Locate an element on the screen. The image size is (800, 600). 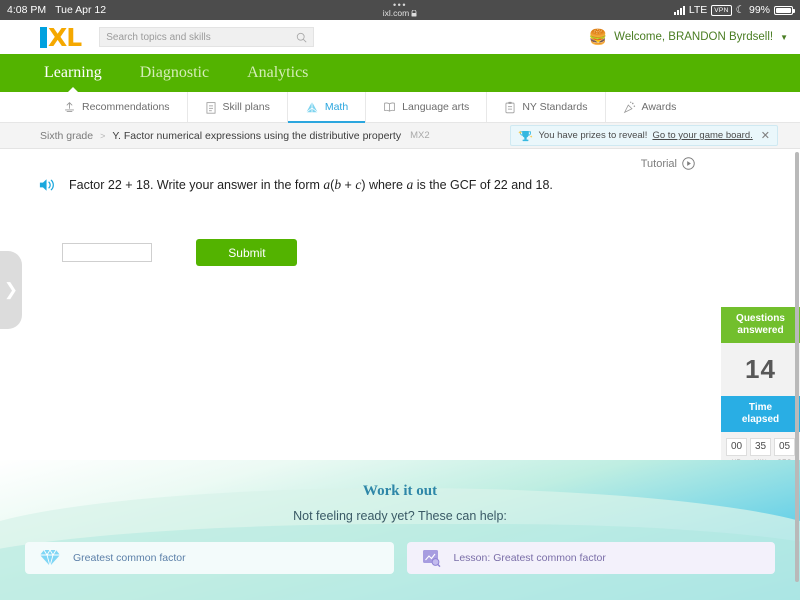
battery-icon is located at coordinates (784, 10).